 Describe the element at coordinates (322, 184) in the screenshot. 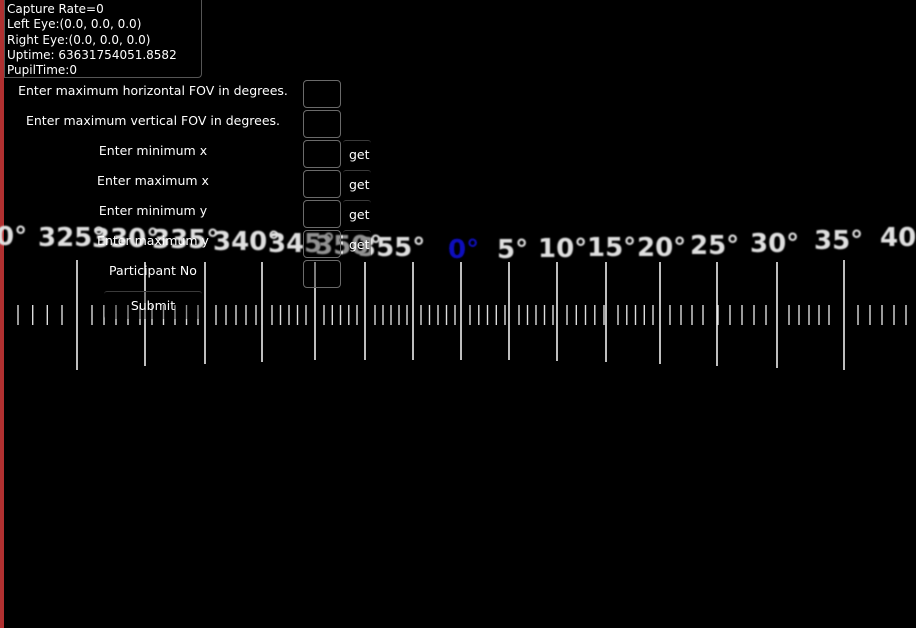

I see `max-x-input` at that location.